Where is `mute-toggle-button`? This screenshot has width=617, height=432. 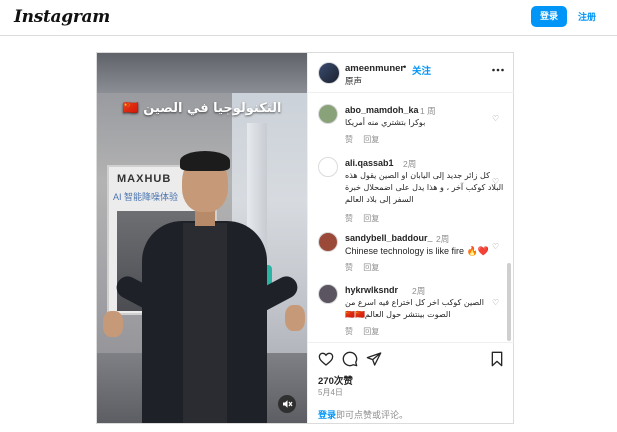
mute-toggle-button is located at coordinates (287, 404).